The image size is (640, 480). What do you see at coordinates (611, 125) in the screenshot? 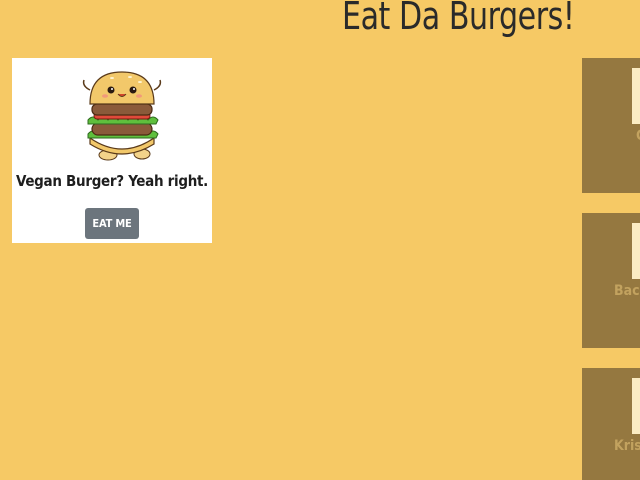
I see `eaten-burger-card: C` at bounding box center [611, 125].